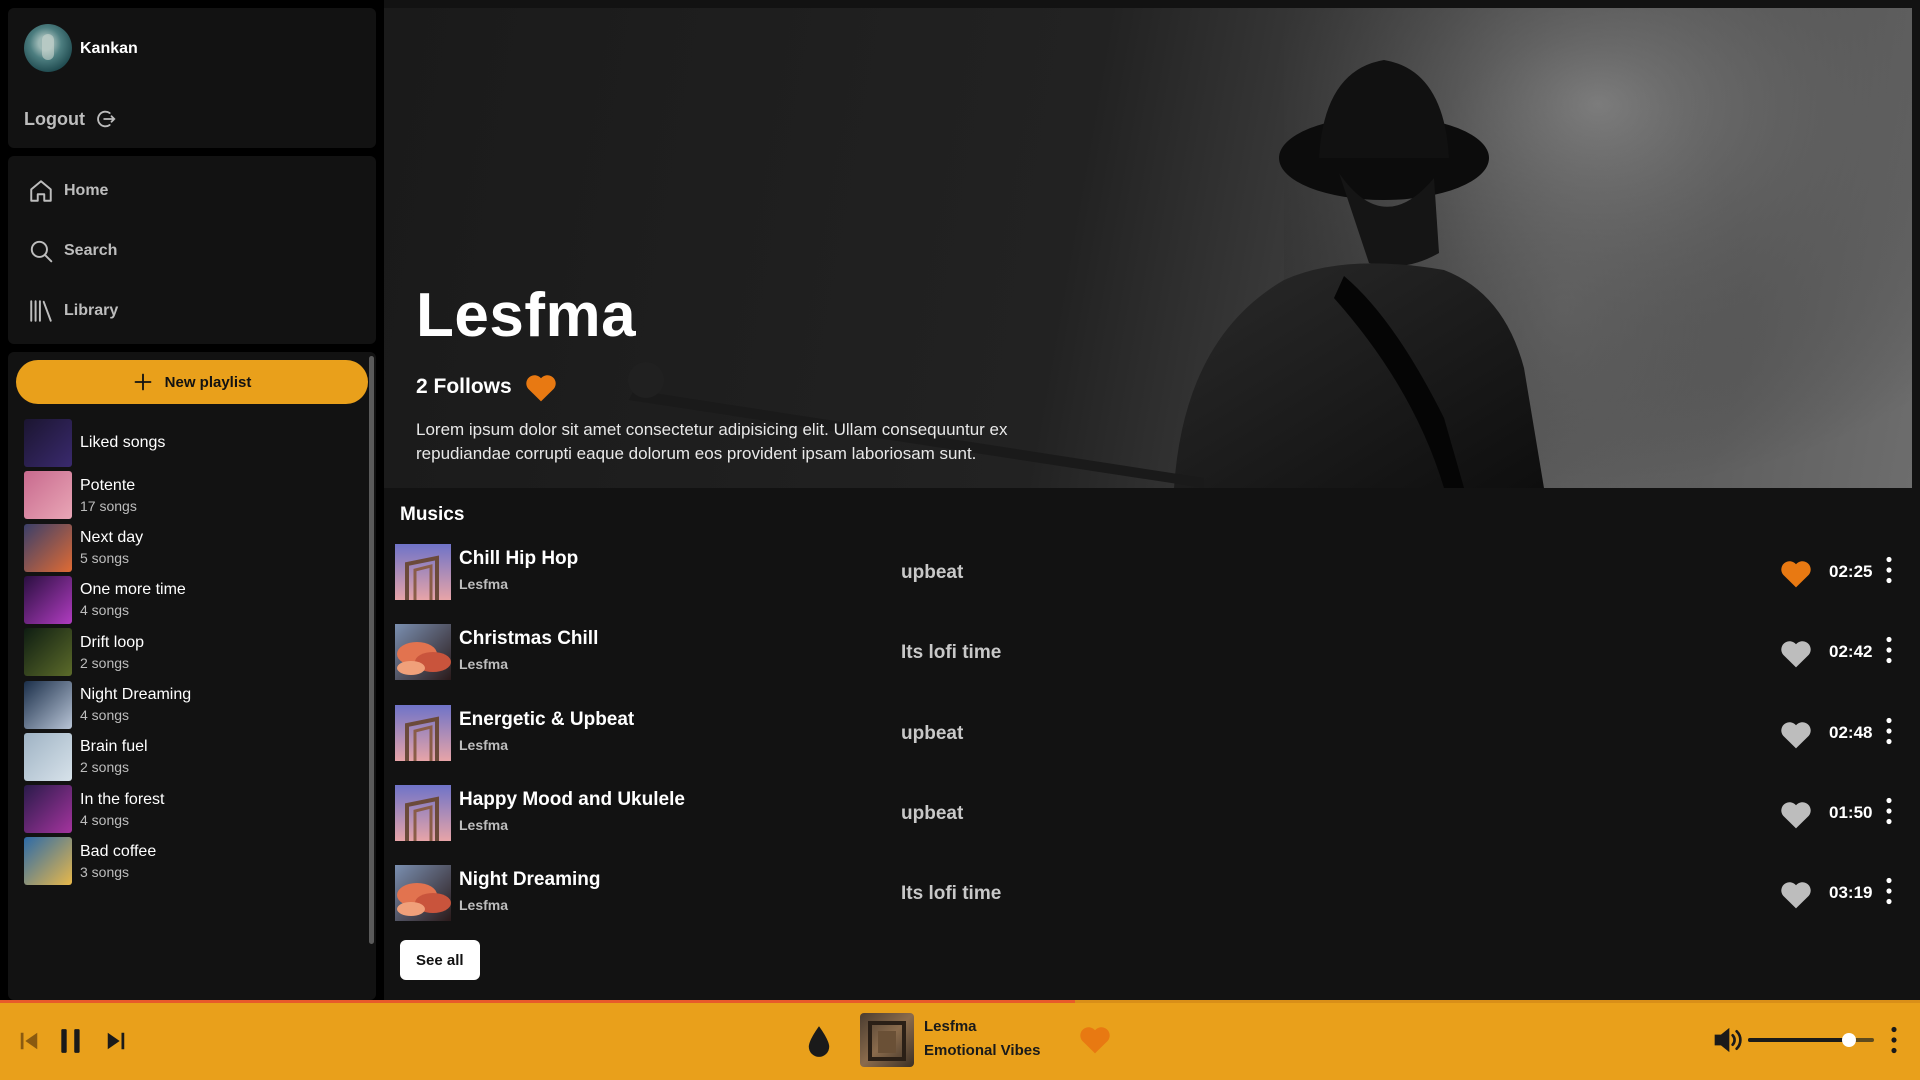 Image resolution: width=1920 pixels, height=1080 pixels. Describe the element at coordinates (1728, 1040) in the screenshot. I see `volume-icon` at that location.